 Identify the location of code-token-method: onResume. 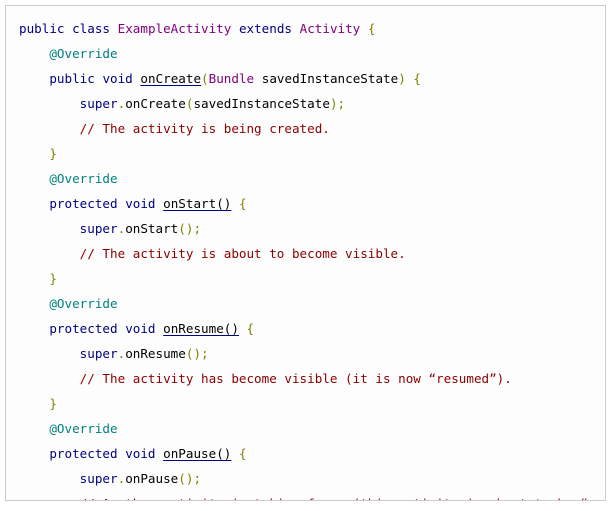
(155, 353).